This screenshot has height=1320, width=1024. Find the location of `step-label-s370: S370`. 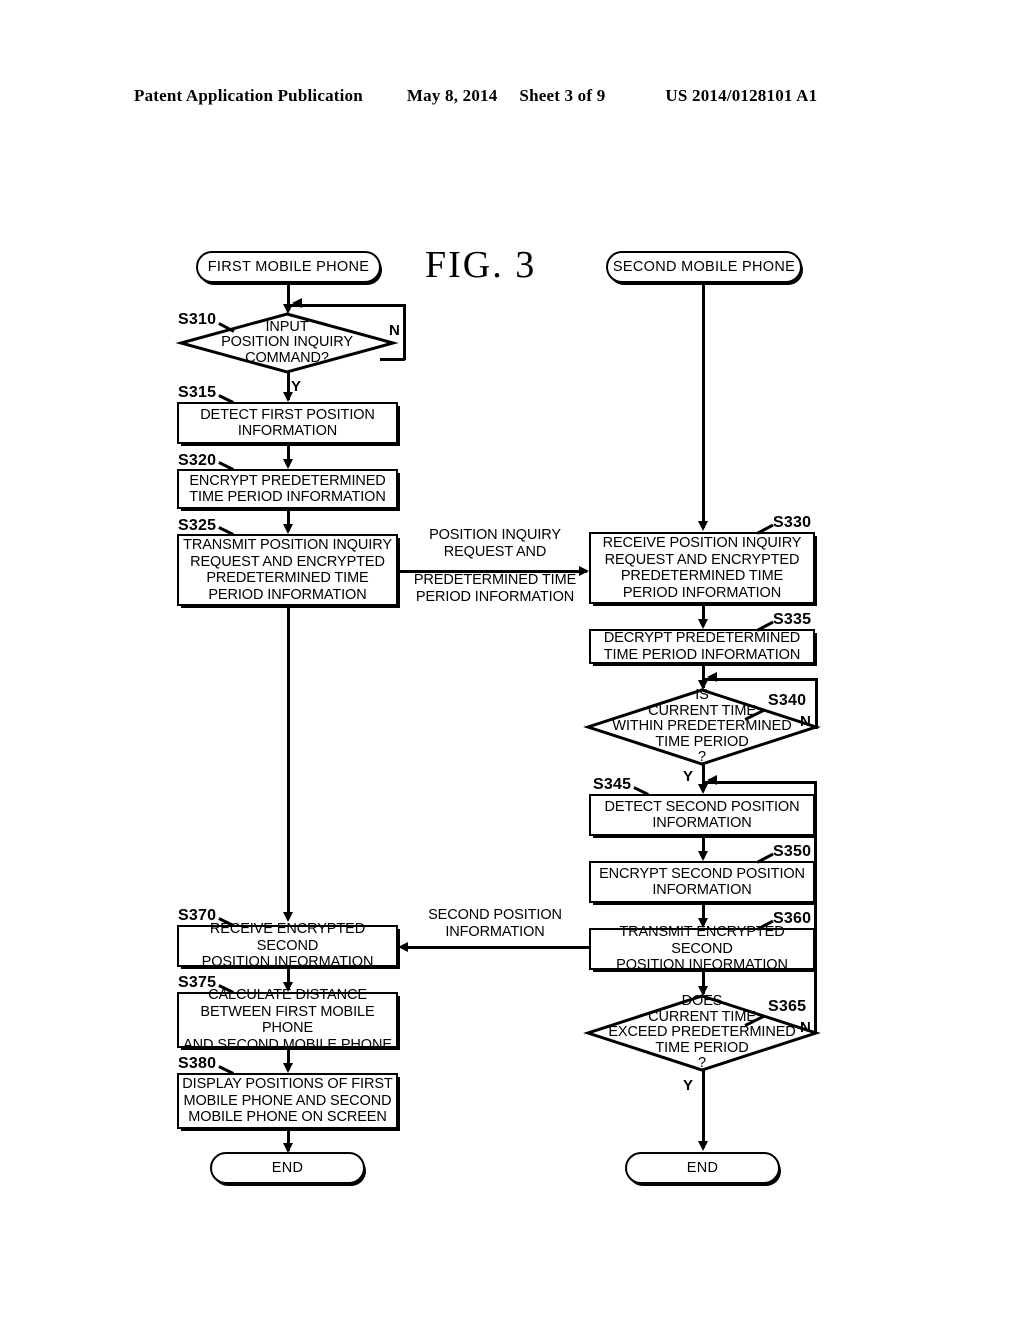

step-label-s370: S370 is located at coordinates (197, 915).